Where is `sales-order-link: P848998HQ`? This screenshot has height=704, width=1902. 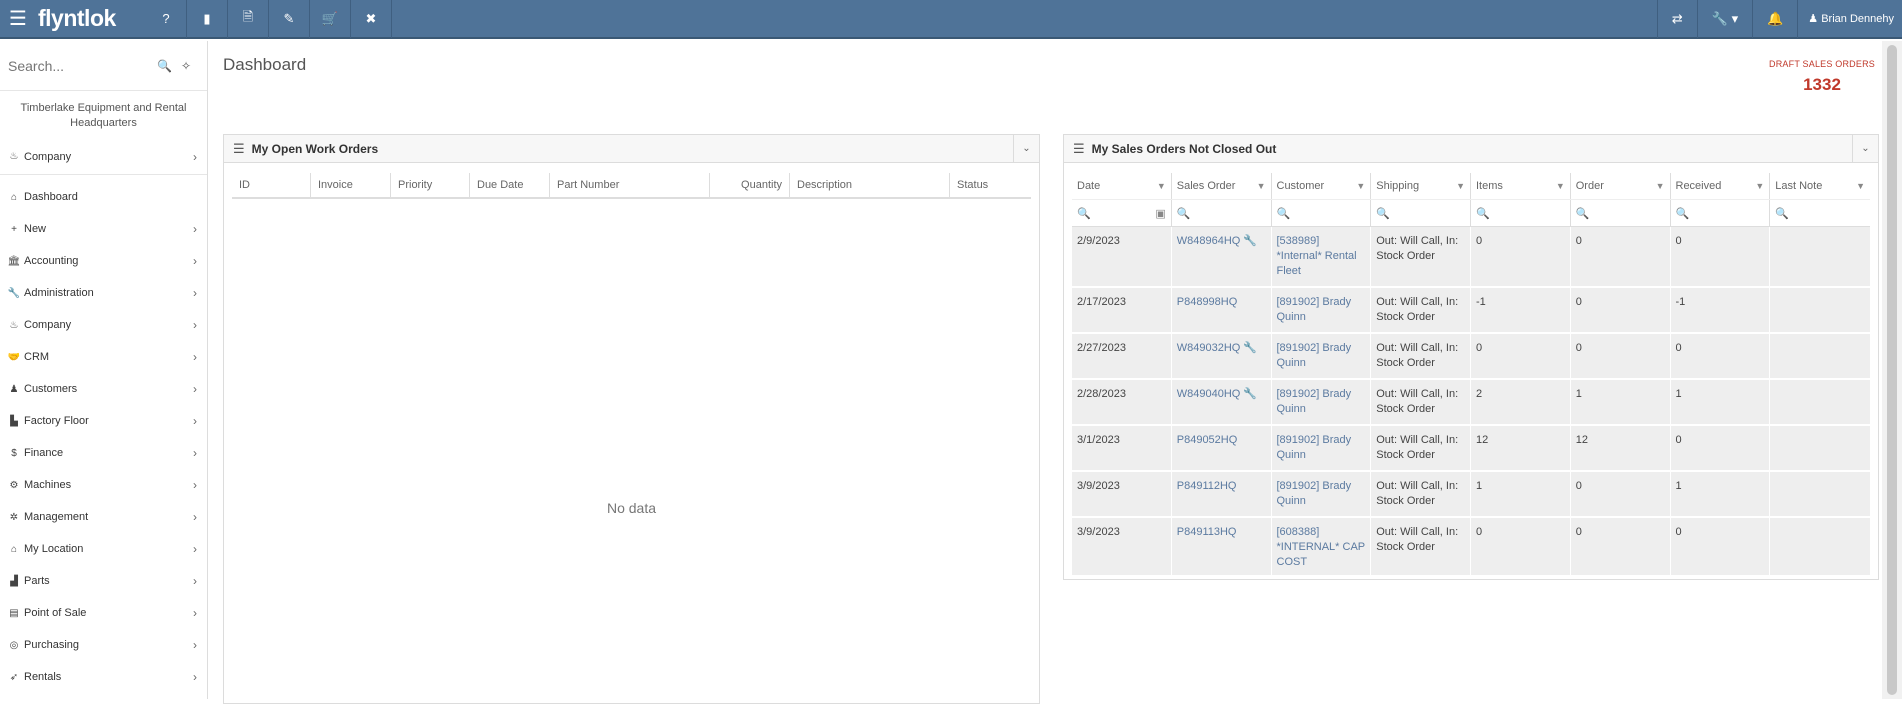 sales-order-link: P848998HQ is located at coordinates (1207, 302).